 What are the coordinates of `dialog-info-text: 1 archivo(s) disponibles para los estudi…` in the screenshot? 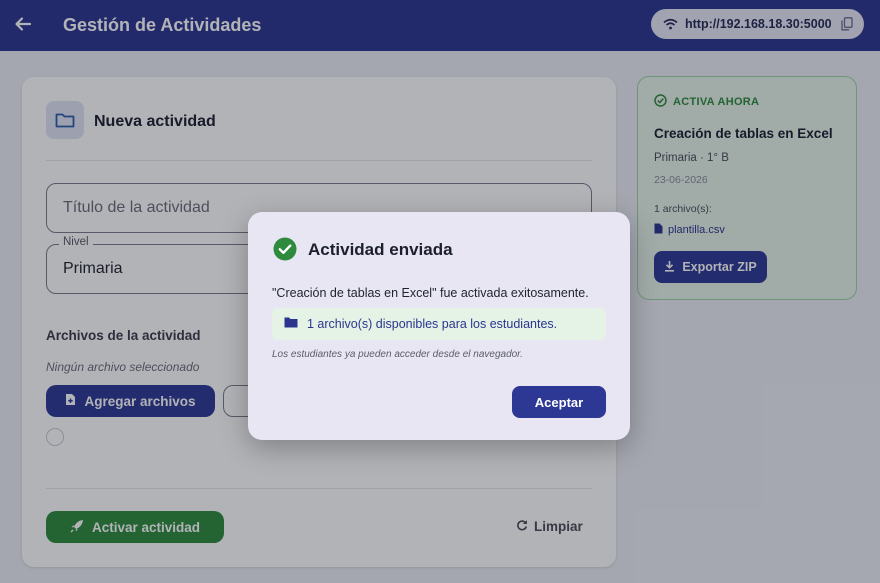 It's located at (432, 324).